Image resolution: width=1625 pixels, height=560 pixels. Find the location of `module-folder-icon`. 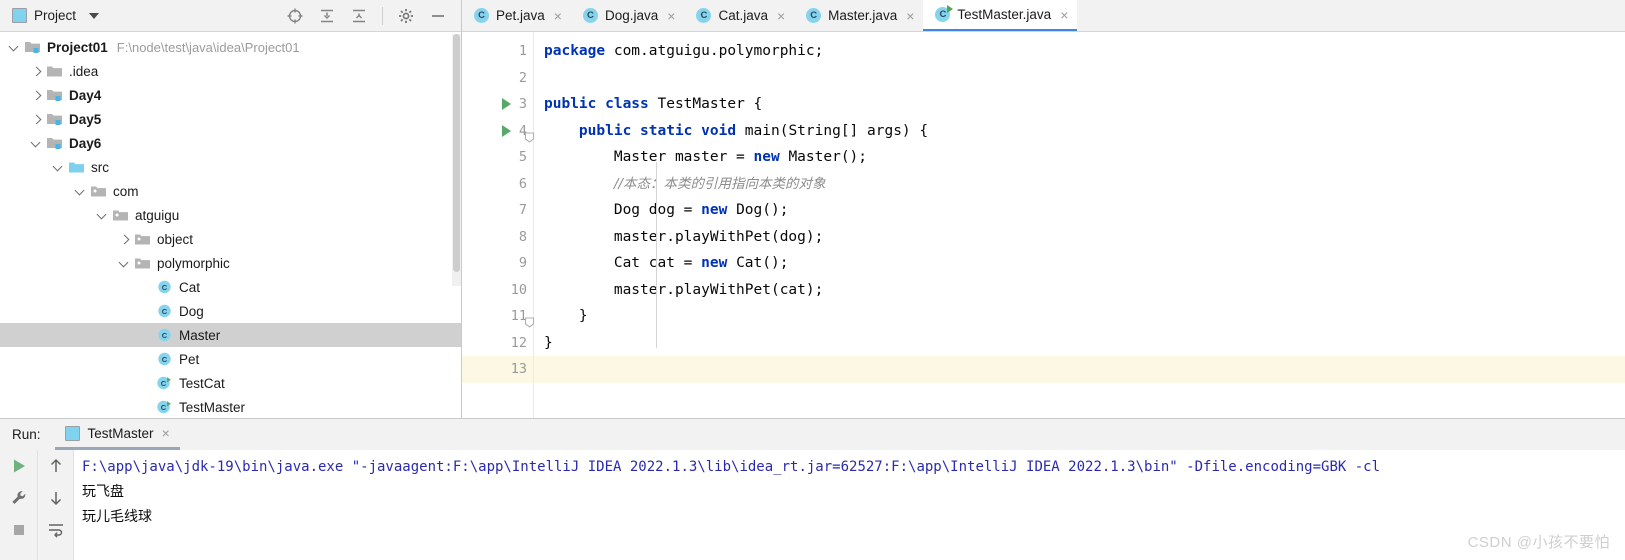

module-folder-icon is located at coordinates (54, 119).